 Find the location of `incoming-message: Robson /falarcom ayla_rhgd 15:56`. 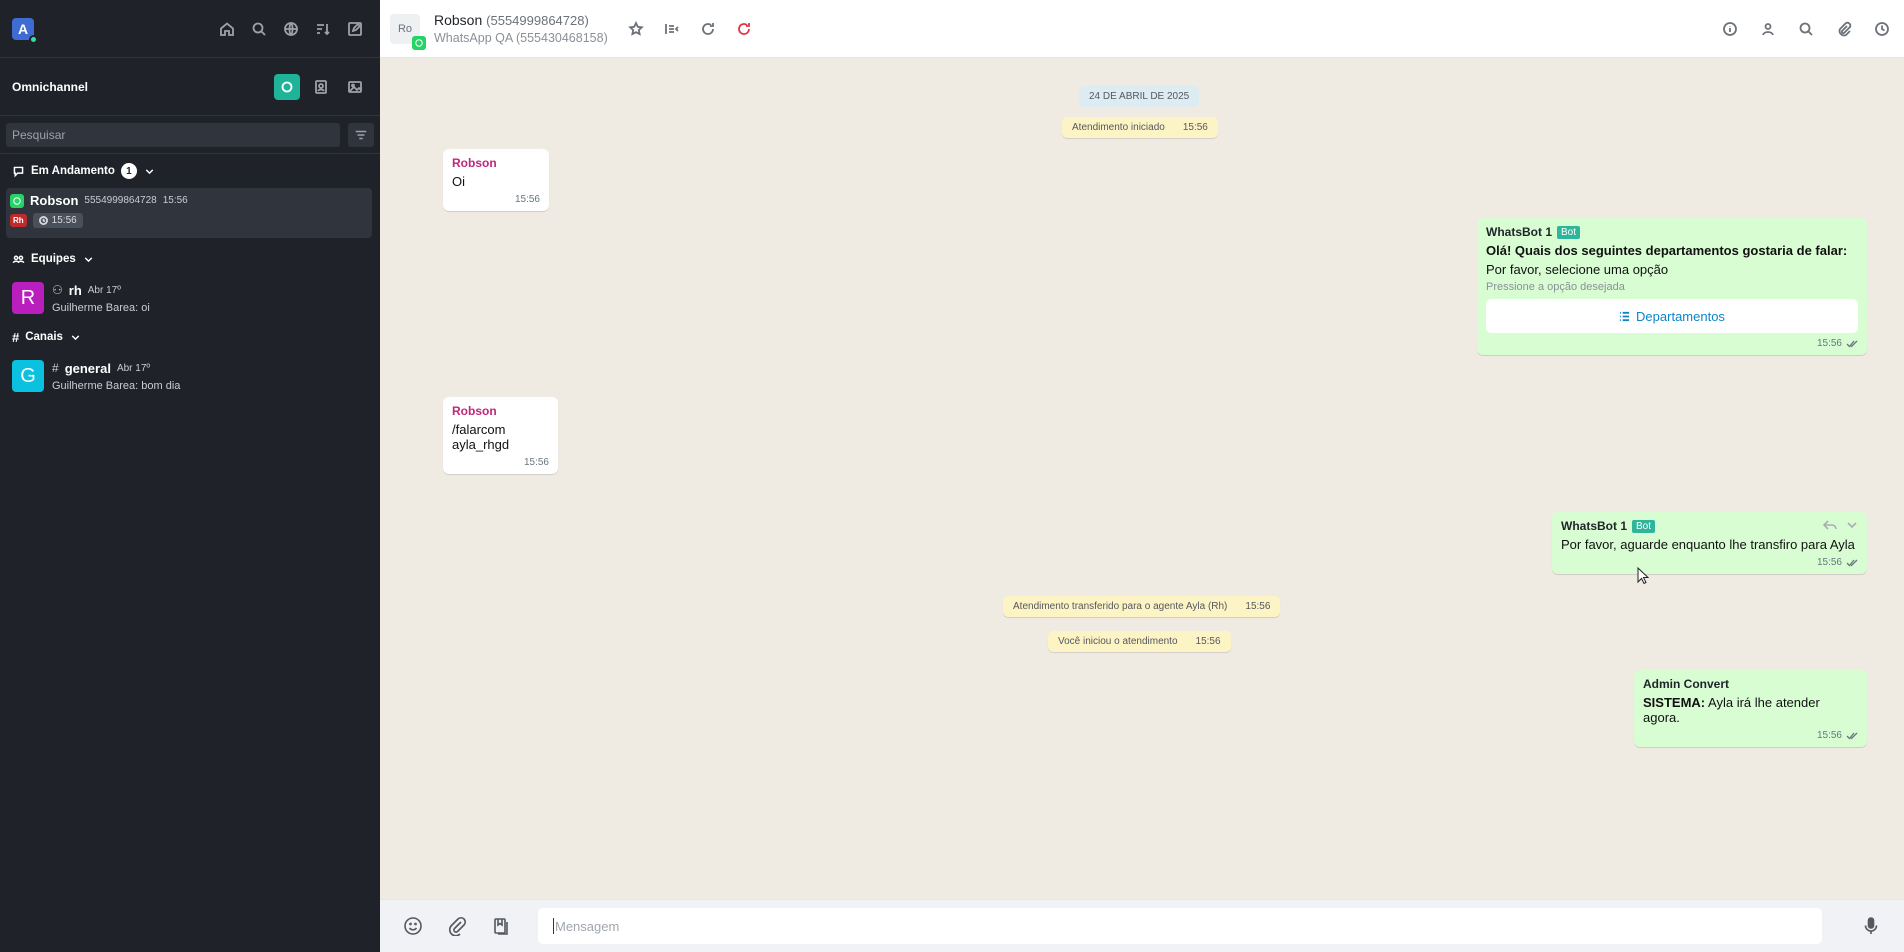

incoming-message: Robson /falarcom ayla_rhgd 15:56 is located at coordinates (500, 435).